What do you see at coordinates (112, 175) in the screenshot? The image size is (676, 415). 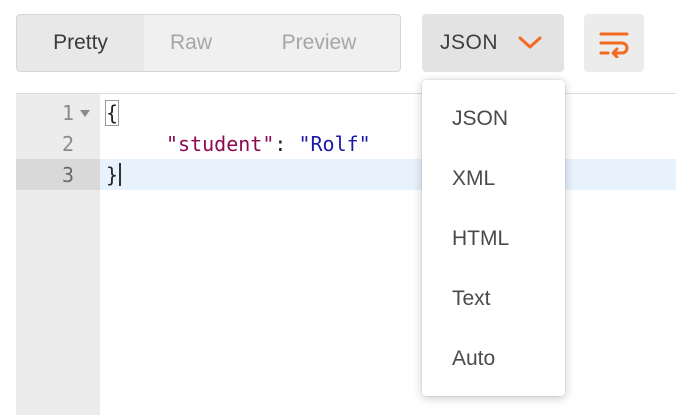 I see `close-brace: }` at bounding box center [112, 175].